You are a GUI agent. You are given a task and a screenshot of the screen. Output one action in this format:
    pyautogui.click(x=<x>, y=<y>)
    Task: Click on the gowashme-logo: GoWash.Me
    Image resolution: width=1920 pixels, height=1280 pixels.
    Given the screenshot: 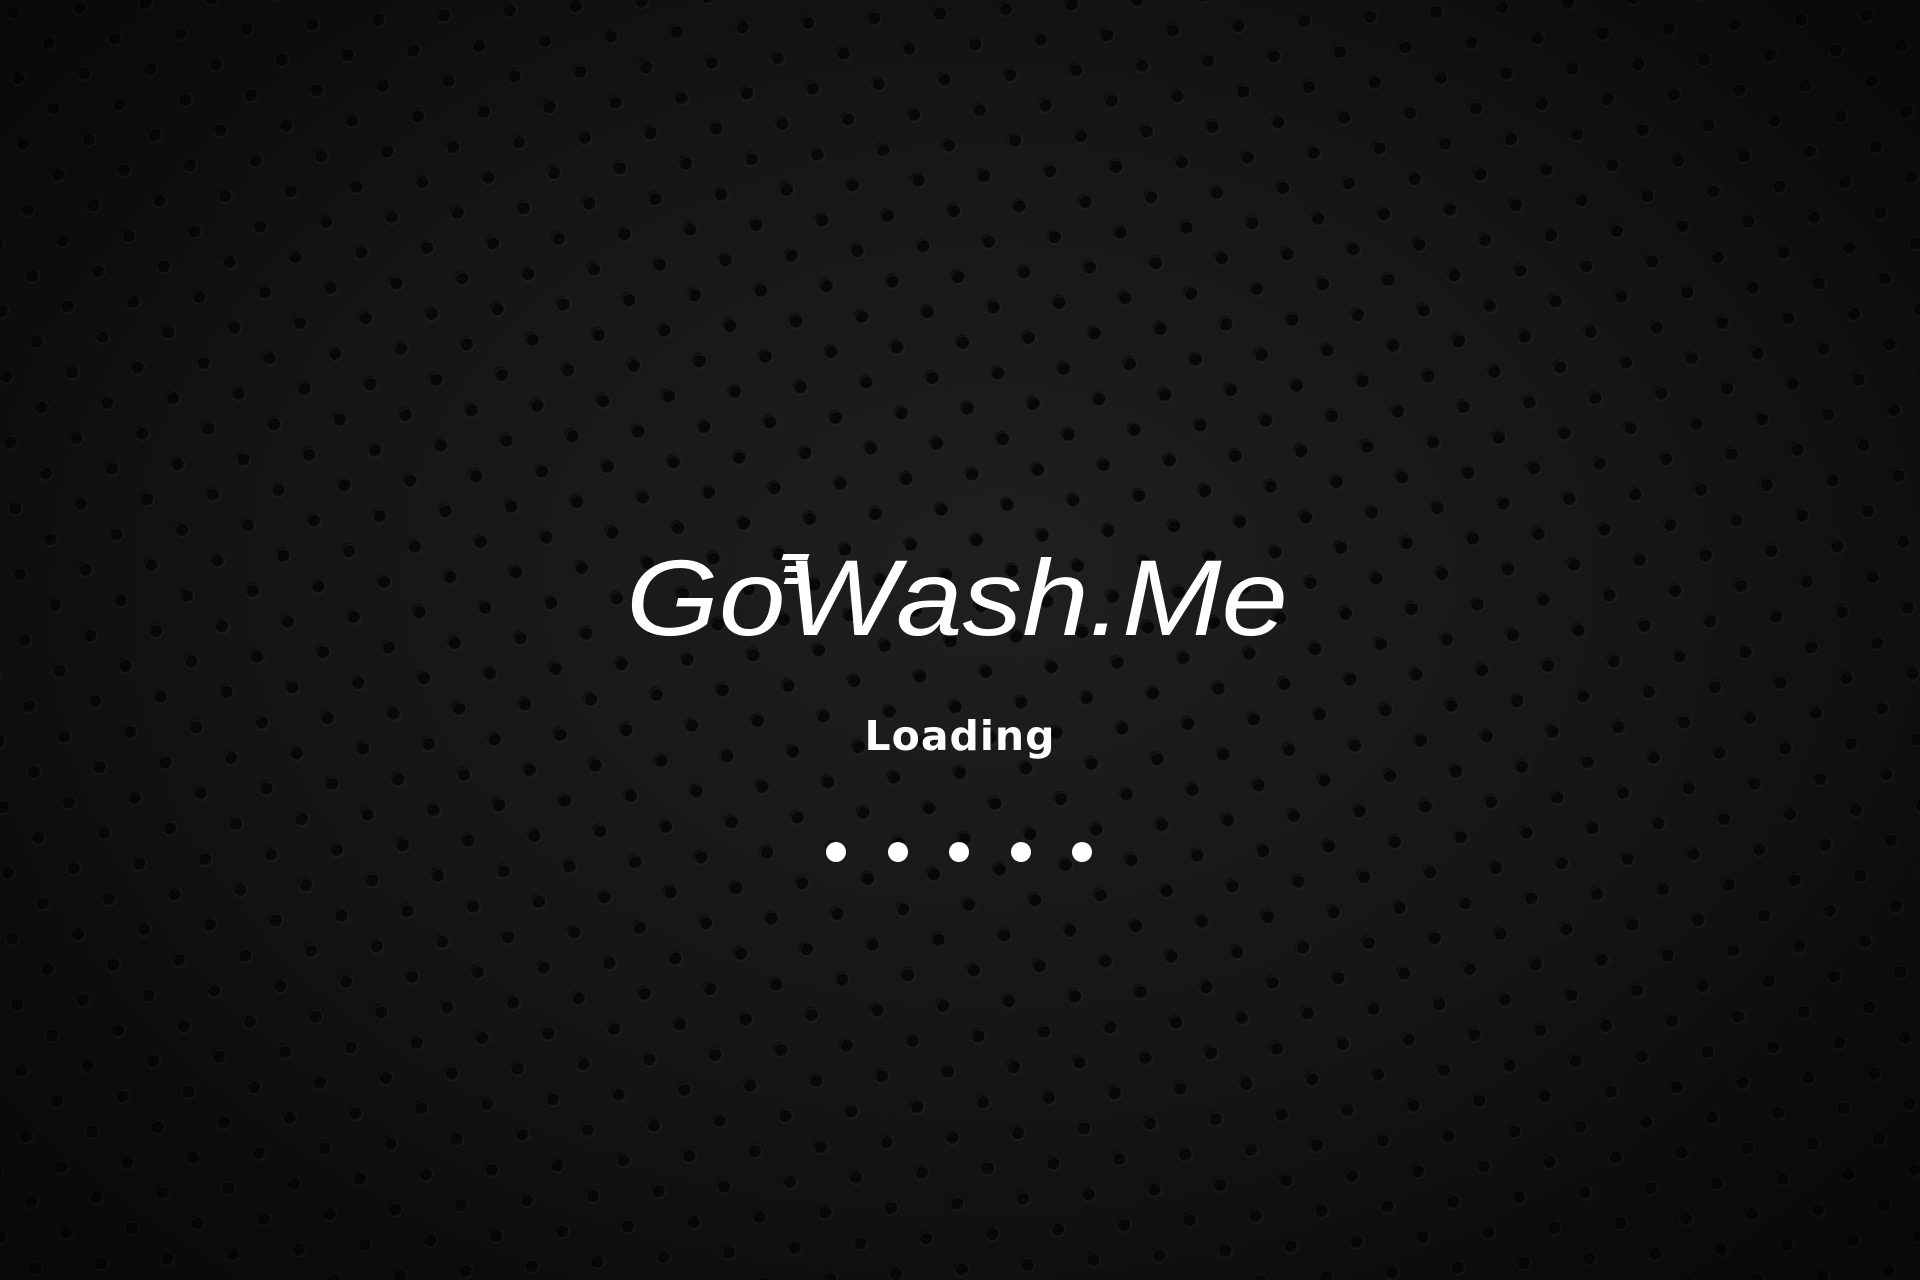 What is the action you would take?
    pyautogui.click(x=957, y=595)
    